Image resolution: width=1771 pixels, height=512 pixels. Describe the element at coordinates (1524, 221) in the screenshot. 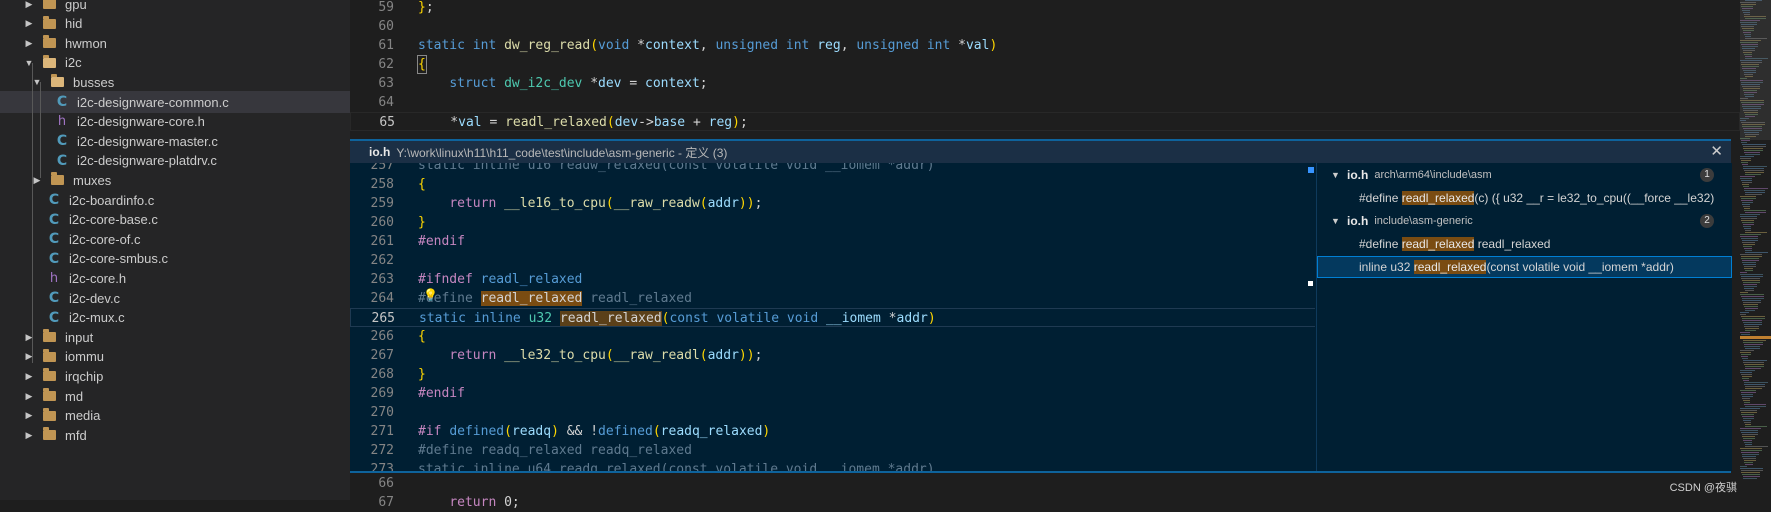

I see `reference-group: ▼ io.h include\asm-generic 2` at that location.